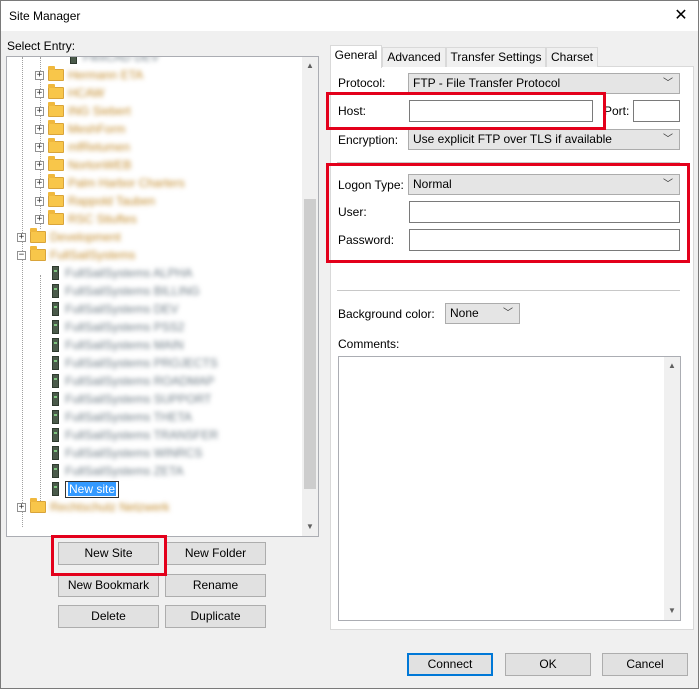  Describe the element at coordinates (362, 83) in the screenshot. I see `protocol-label: Protocol:` at that location.